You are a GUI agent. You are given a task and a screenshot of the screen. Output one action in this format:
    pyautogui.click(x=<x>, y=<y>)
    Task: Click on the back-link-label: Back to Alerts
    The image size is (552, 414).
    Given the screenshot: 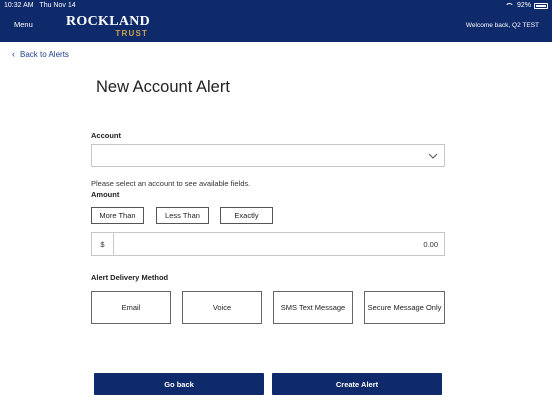 What is the action you would take?
    pyautogui.click(x=44, y=54)
    